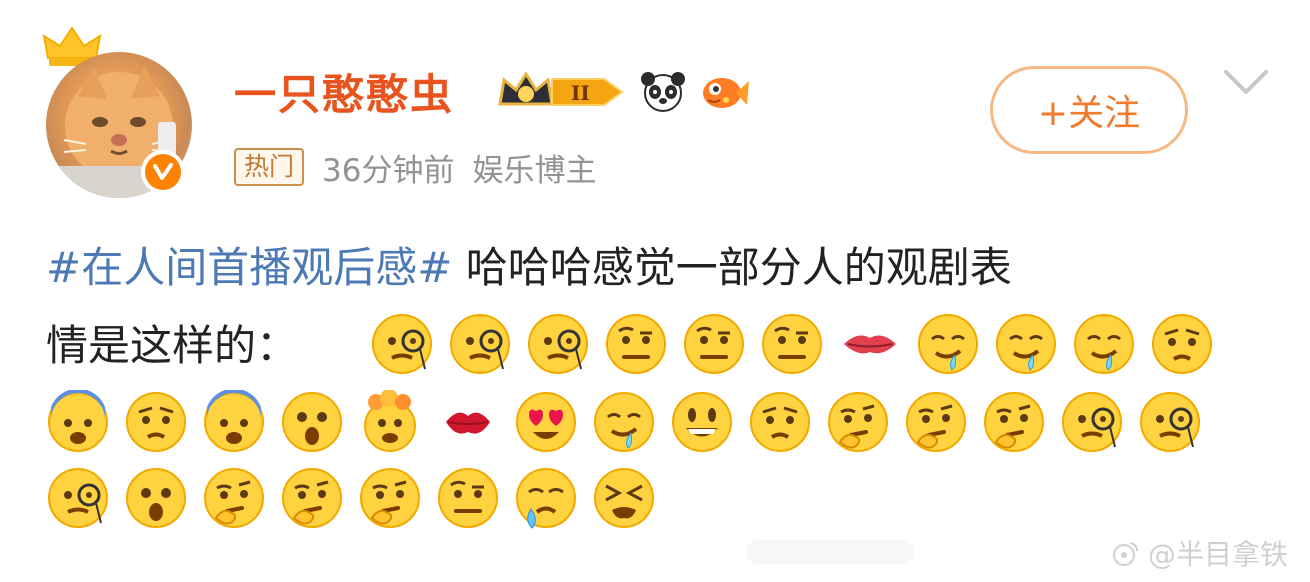 The width and height of the screenshot is (1310, 582). Describe the element at coordinates (546, 498) in the screenshot. I see `sweat-emoji-icon` at that location.